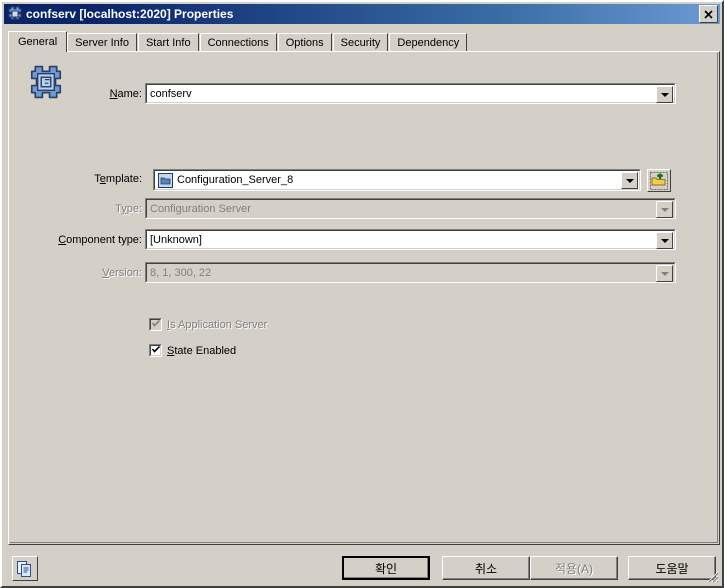 This screenshot has width=724, height=588. I want to click on state-enabled-checkbox-row: State Enabled, so click(192, 350).